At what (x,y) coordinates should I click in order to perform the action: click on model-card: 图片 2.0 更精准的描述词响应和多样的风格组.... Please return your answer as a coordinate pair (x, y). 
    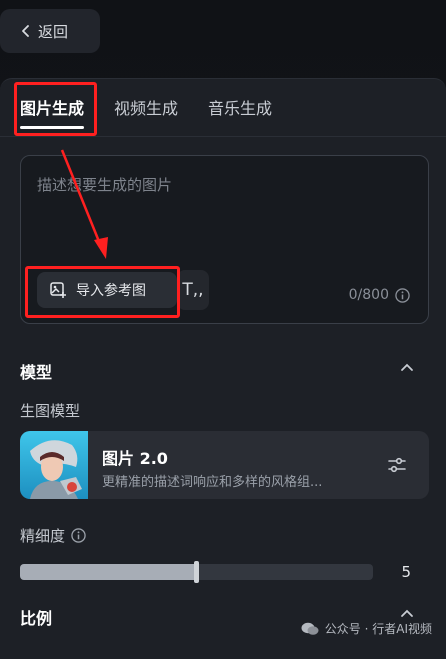
    Looking at the image, I should click on (224, 465).